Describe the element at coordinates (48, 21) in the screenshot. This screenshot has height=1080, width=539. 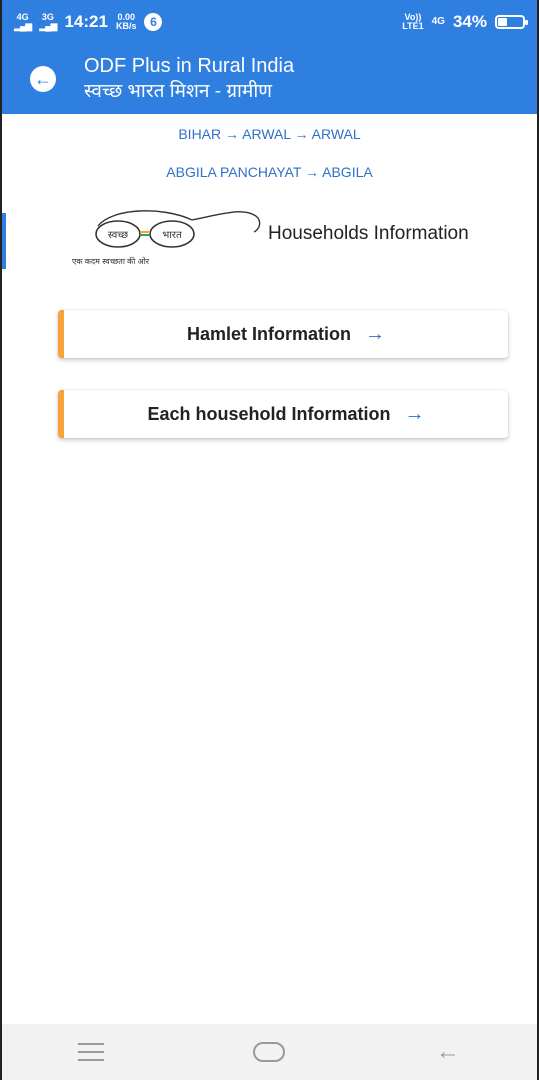
I see `signal-3g-icon: 3G ▂▄▆` at that location.